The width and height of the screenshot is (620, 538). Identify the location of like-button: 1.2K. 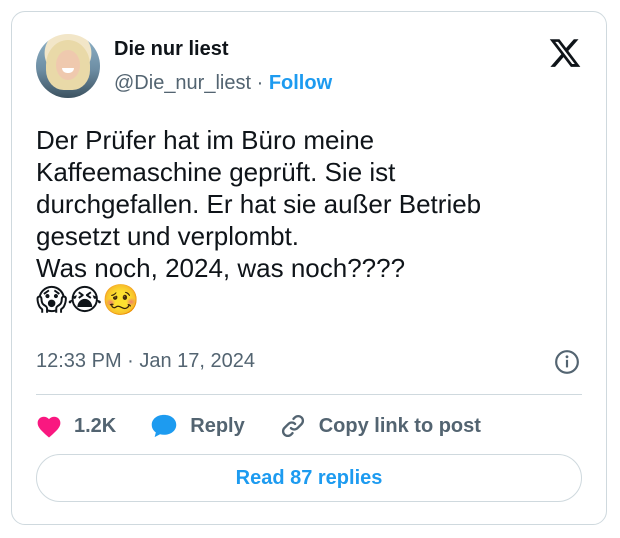
(76, 426).